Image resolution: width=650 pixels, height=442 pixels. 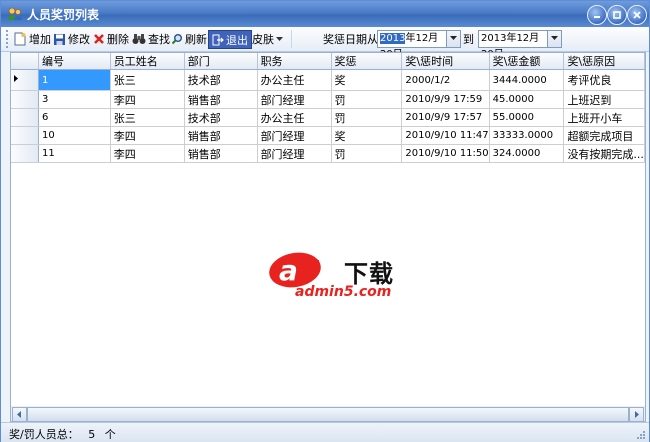 What do you see at coordinates (267, 39) in the screenshot?
I see `skin-dropdown: 皮肤` at bounding box center [267, 39].